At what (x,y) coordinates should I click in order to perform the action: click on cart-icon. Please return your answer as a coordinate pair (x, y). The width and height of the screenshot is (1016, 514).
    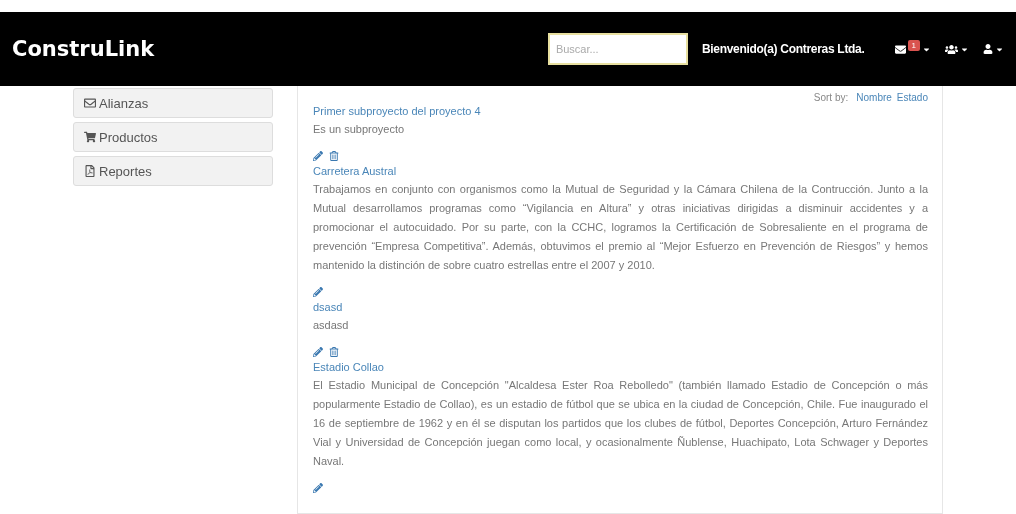
    Looking at the image, I should click on (90, 137).